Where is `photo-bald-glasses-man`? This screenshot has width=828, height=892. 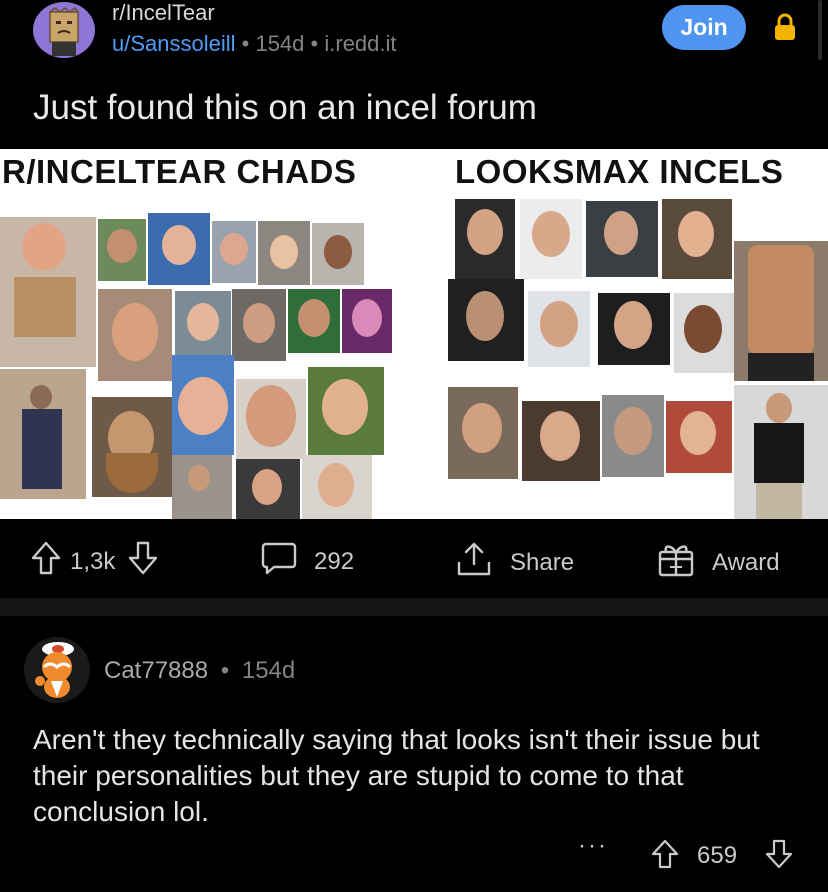 photo-bald-glasses-man is located at coordinates (203, 405).